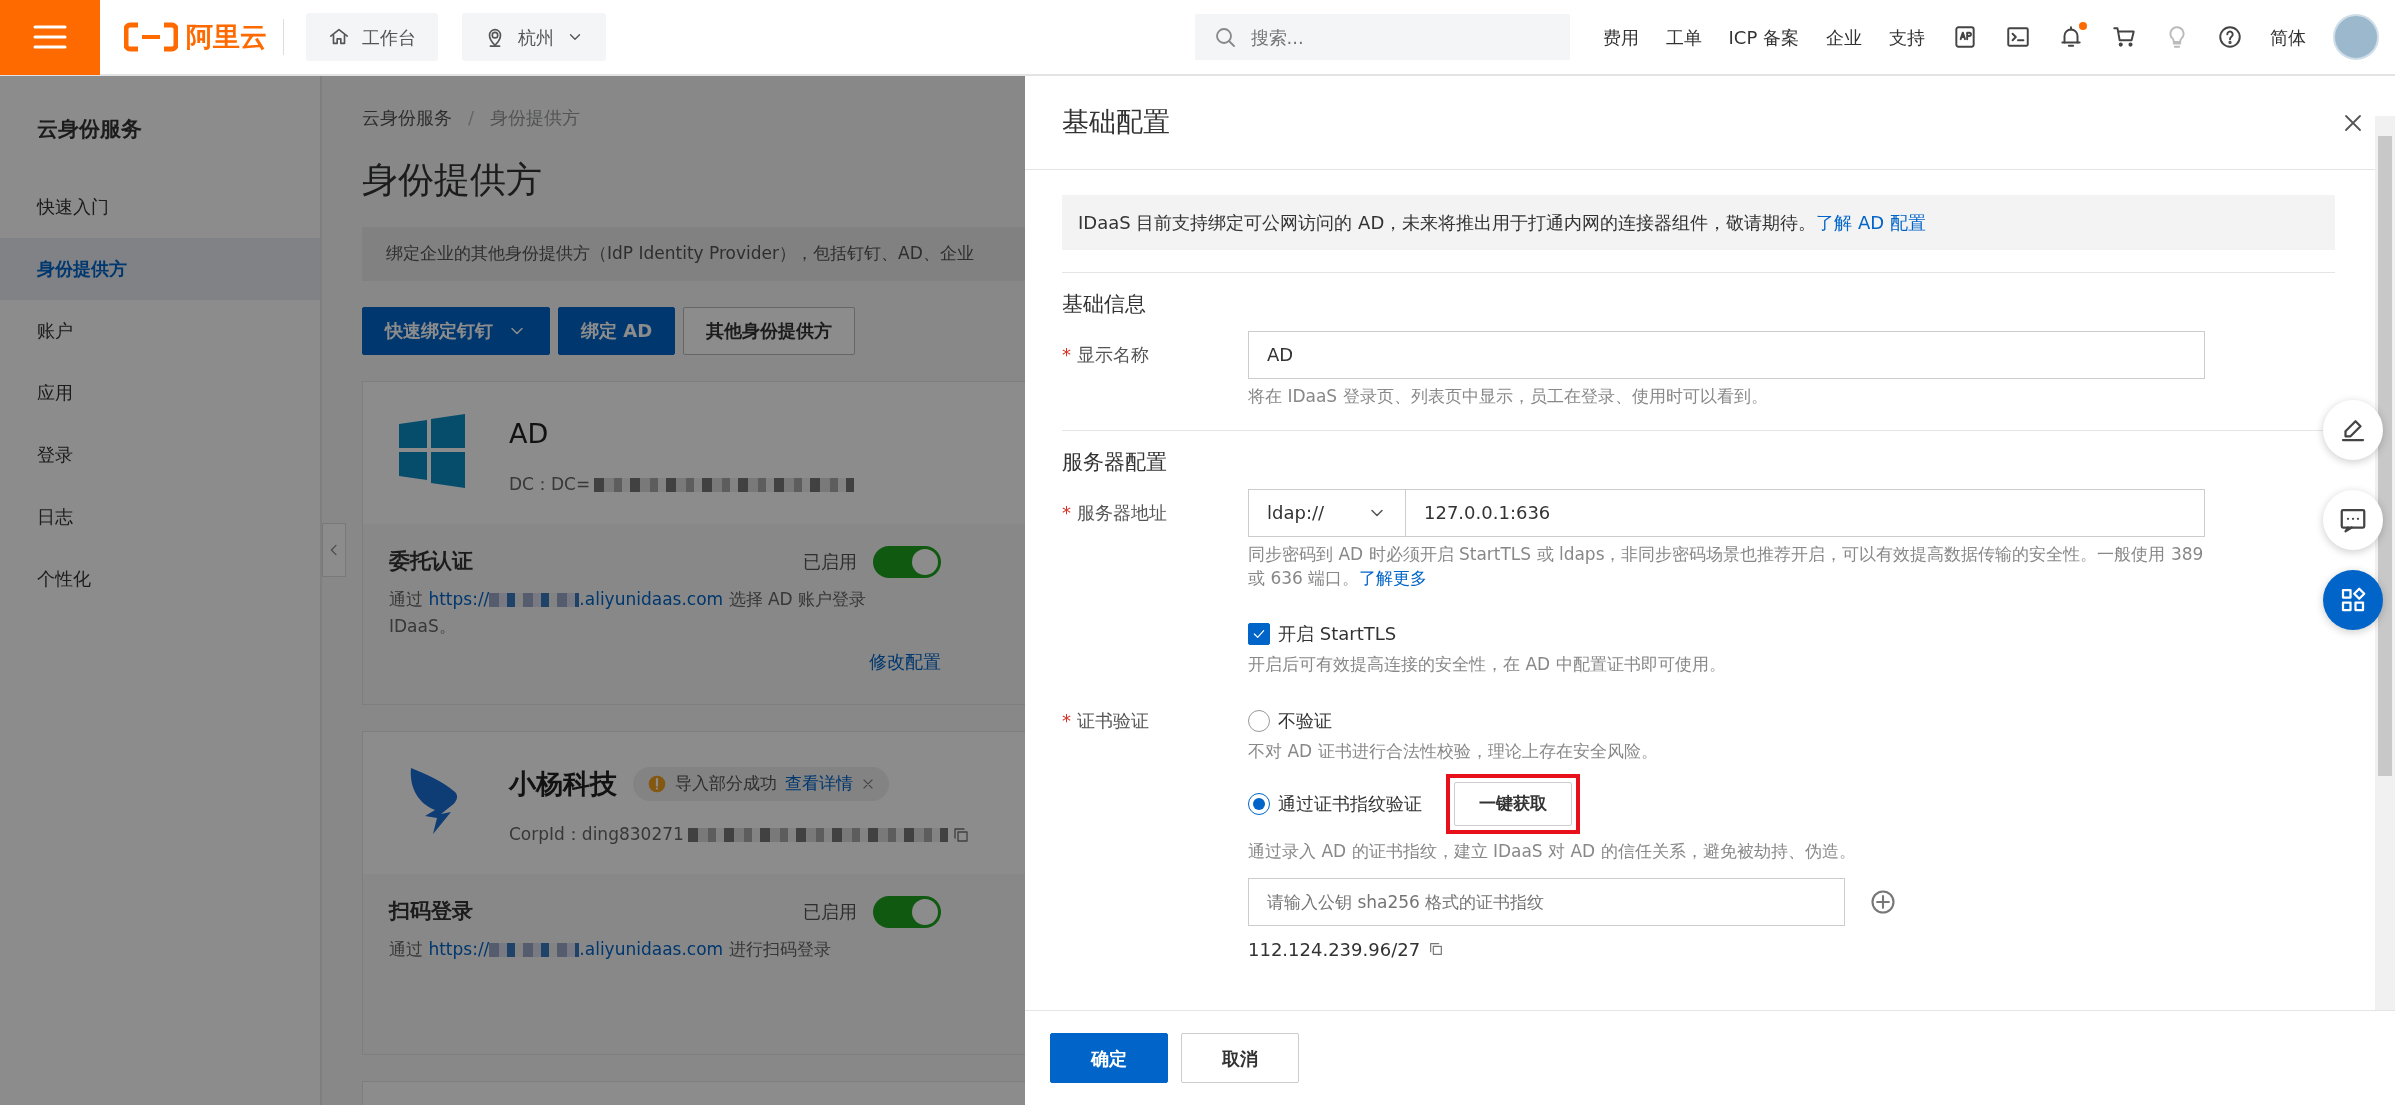 The height and width of the screenshot is (1105, 2395). Describe the element at coordinates (1552, 851) in the screenshot. I see `field-hint: 通过录入 AD 的证书指纹，建立 IDaaS 对 AD 的信任关系，避免被劫持、伪造。` at that location.